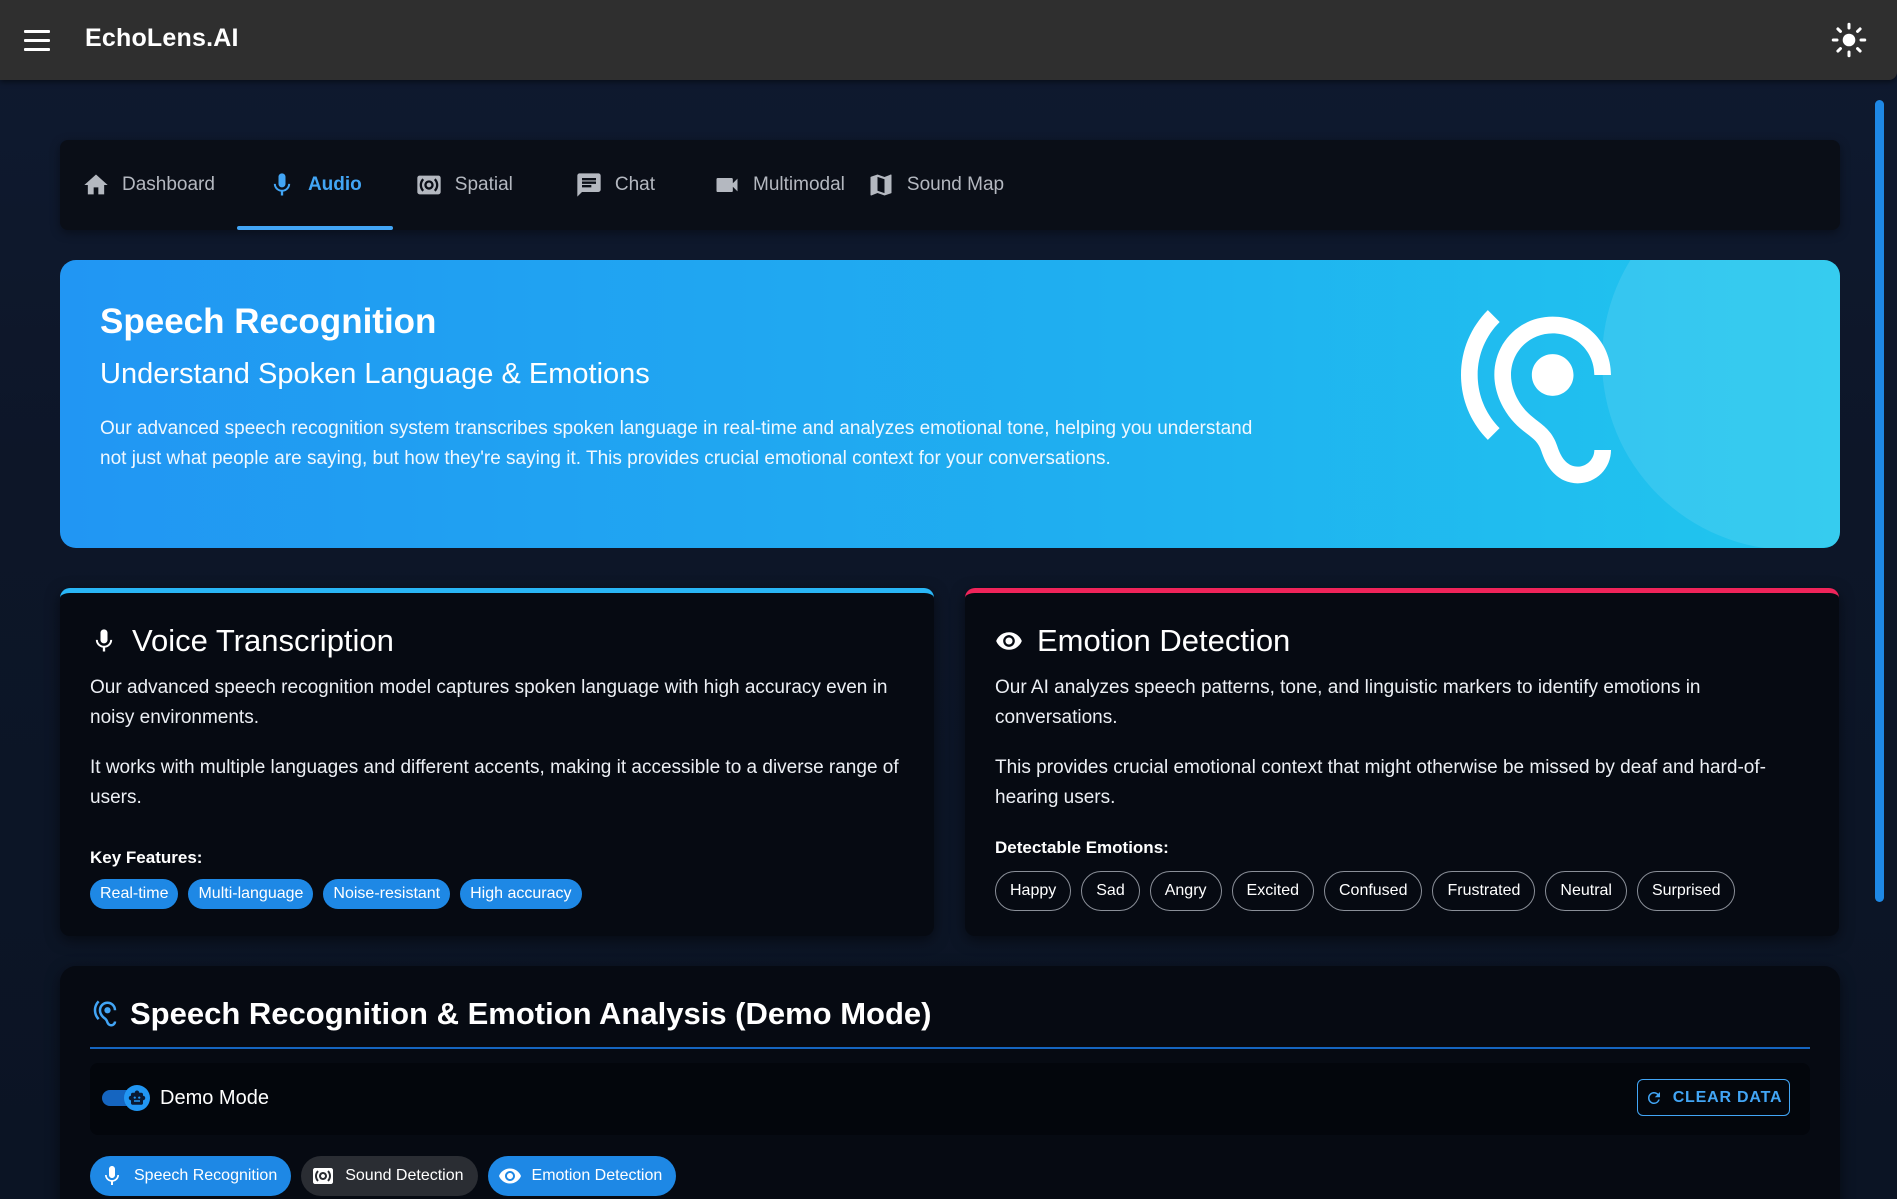 Image resolution: width=1897 pixels, height=1199 pixels. What do you see at coordinates (404, 1175) in the screenshot?
I see `chip-label: Sound Detection` at bounding box center [404, 1175].